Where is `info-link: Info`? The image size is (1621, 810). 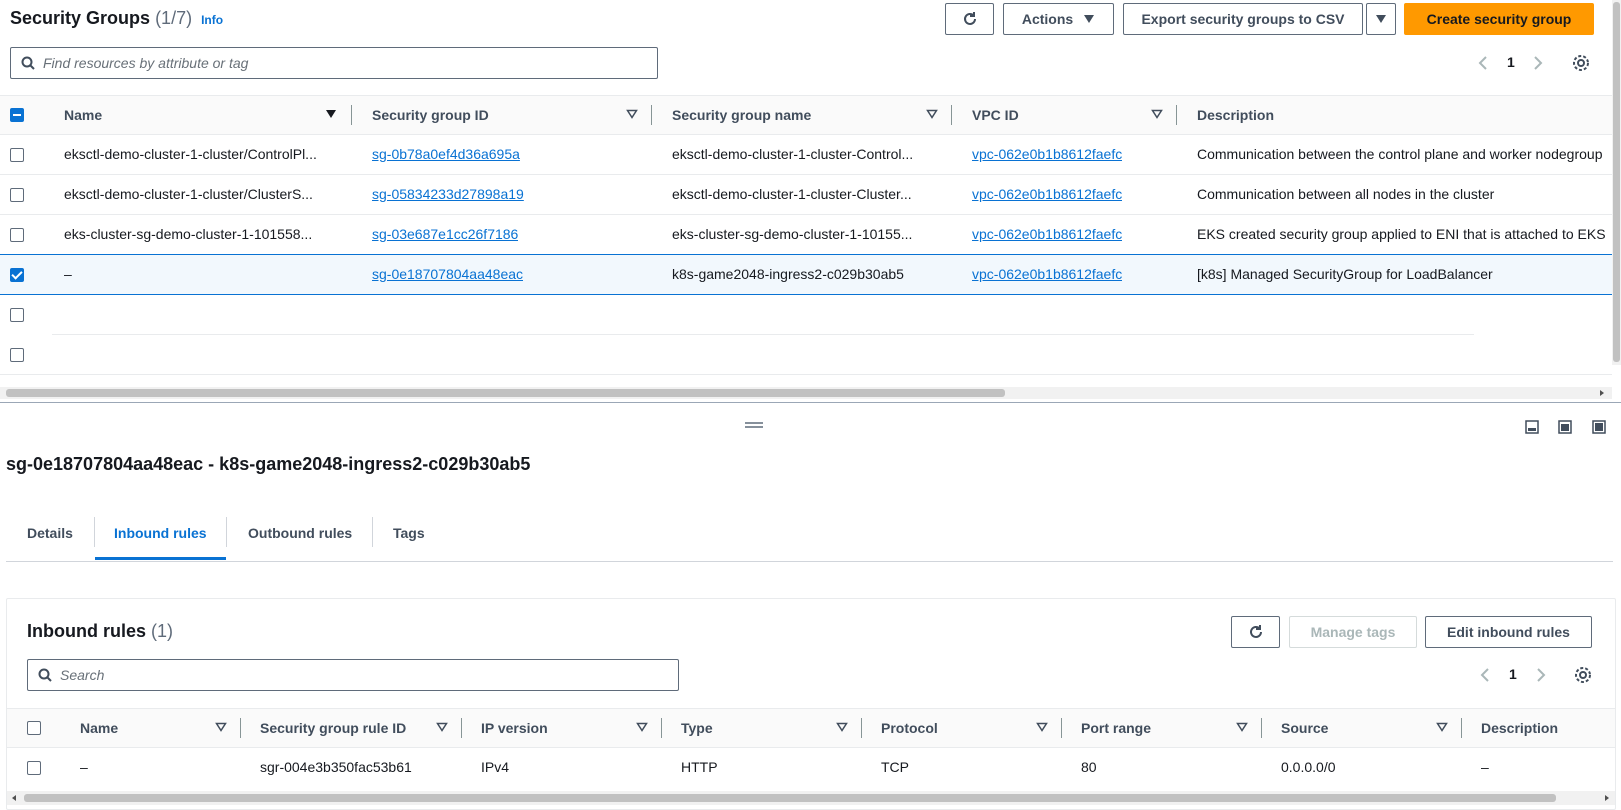
info-link: Info is located at coordinates (212, 20).